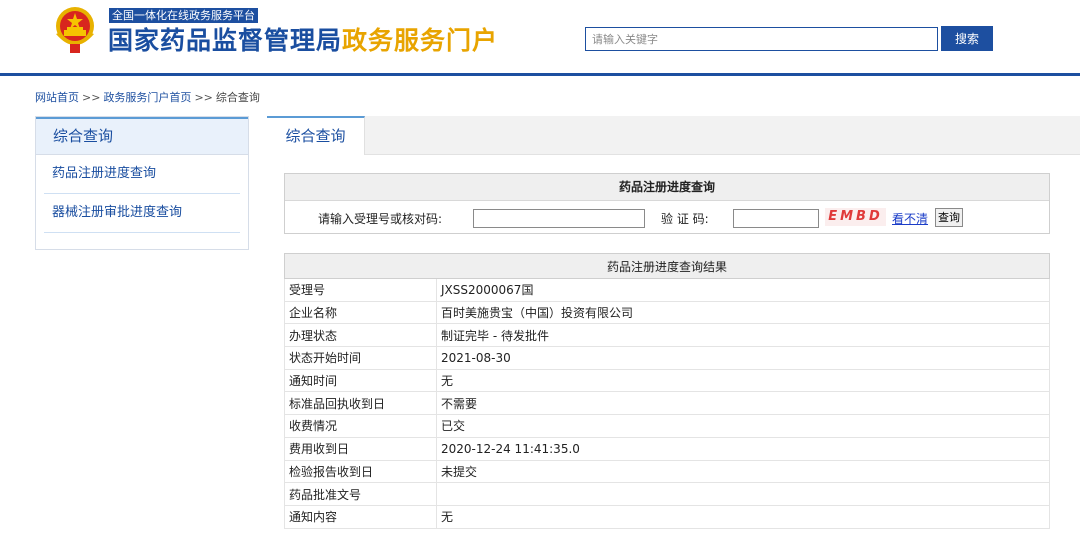  I want to click on table-row: 收费情况 已交, so click(667, 426).